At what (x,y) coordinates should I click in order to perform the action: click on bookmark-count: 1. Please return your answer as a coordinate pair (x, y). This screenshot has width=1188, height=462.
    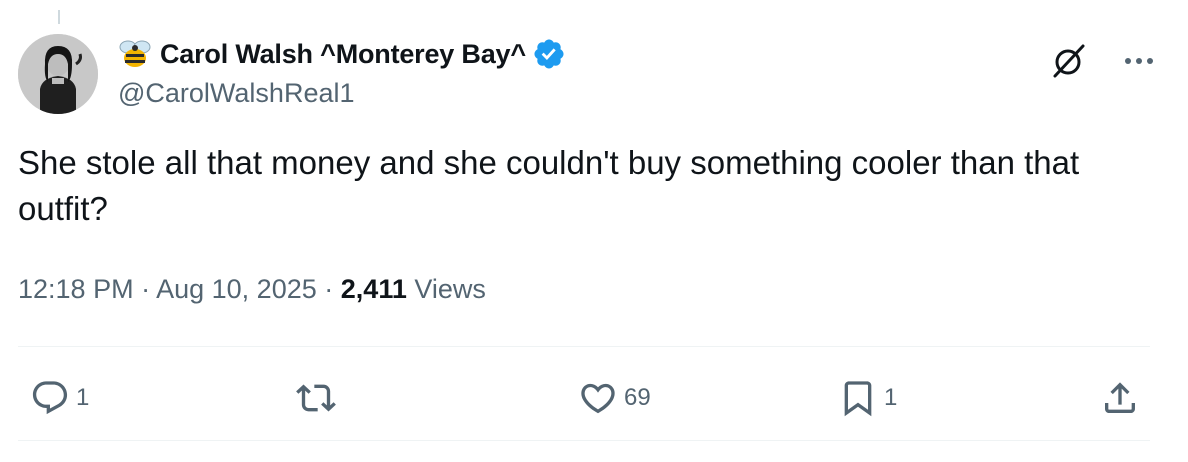
    Looking at the image, I should click on (891, 397).